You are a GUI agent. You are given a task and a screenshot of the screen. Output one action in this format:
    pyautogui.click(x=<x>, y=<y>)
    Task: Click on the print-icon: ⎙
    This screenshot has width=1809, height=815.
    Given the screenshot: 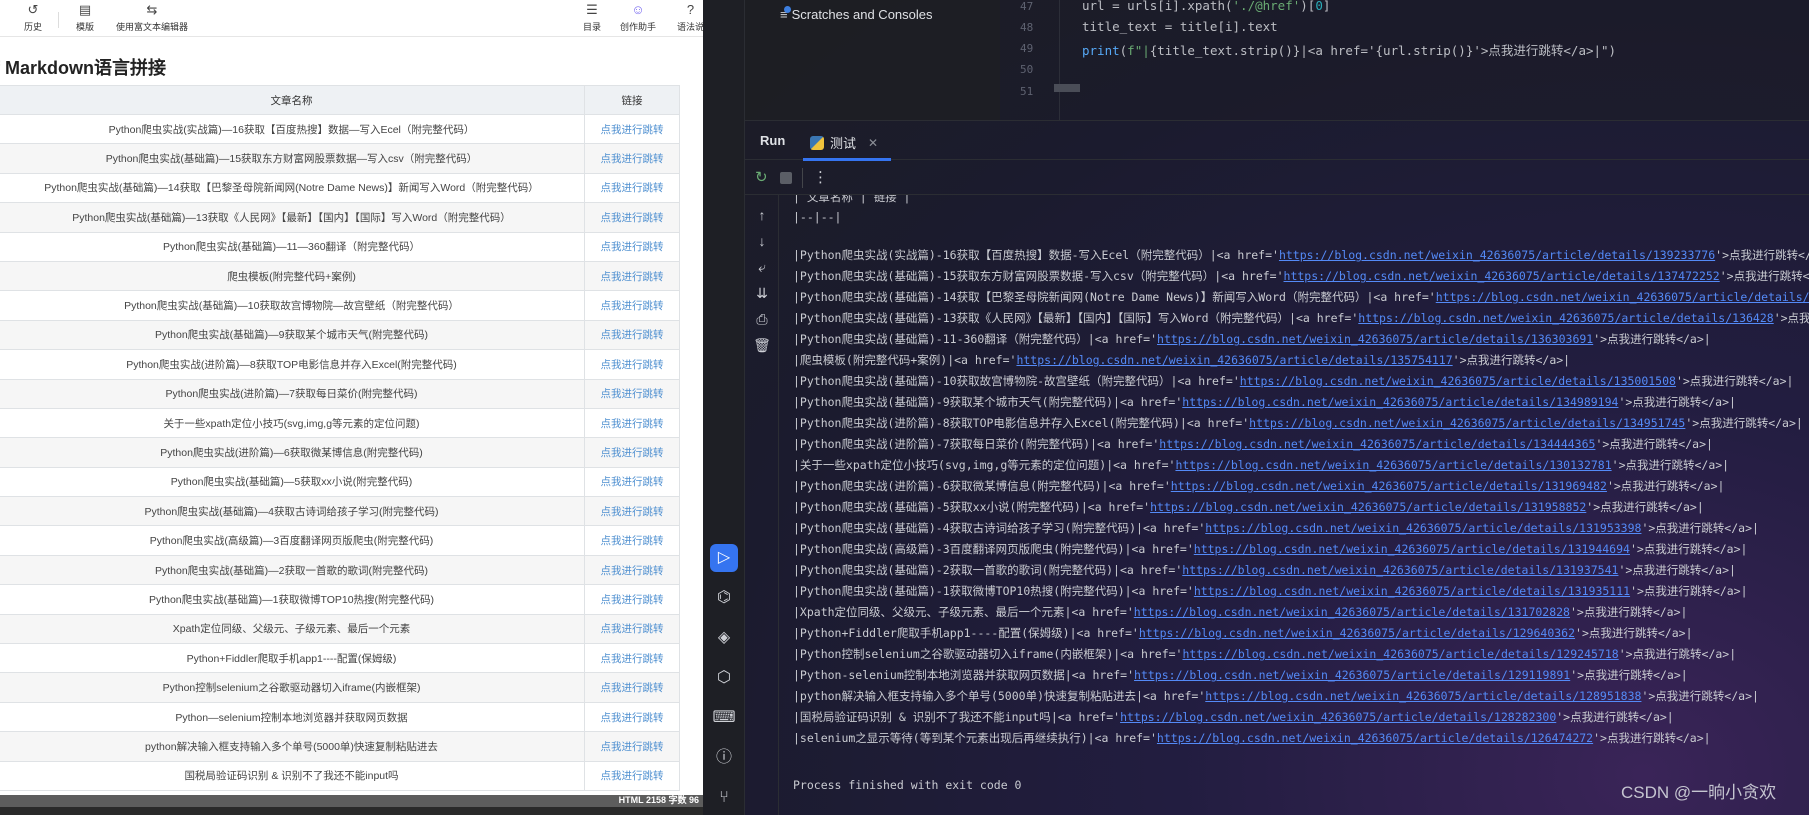 What is the action you would take?
    pyautogui.click(x=762, y=319)
    